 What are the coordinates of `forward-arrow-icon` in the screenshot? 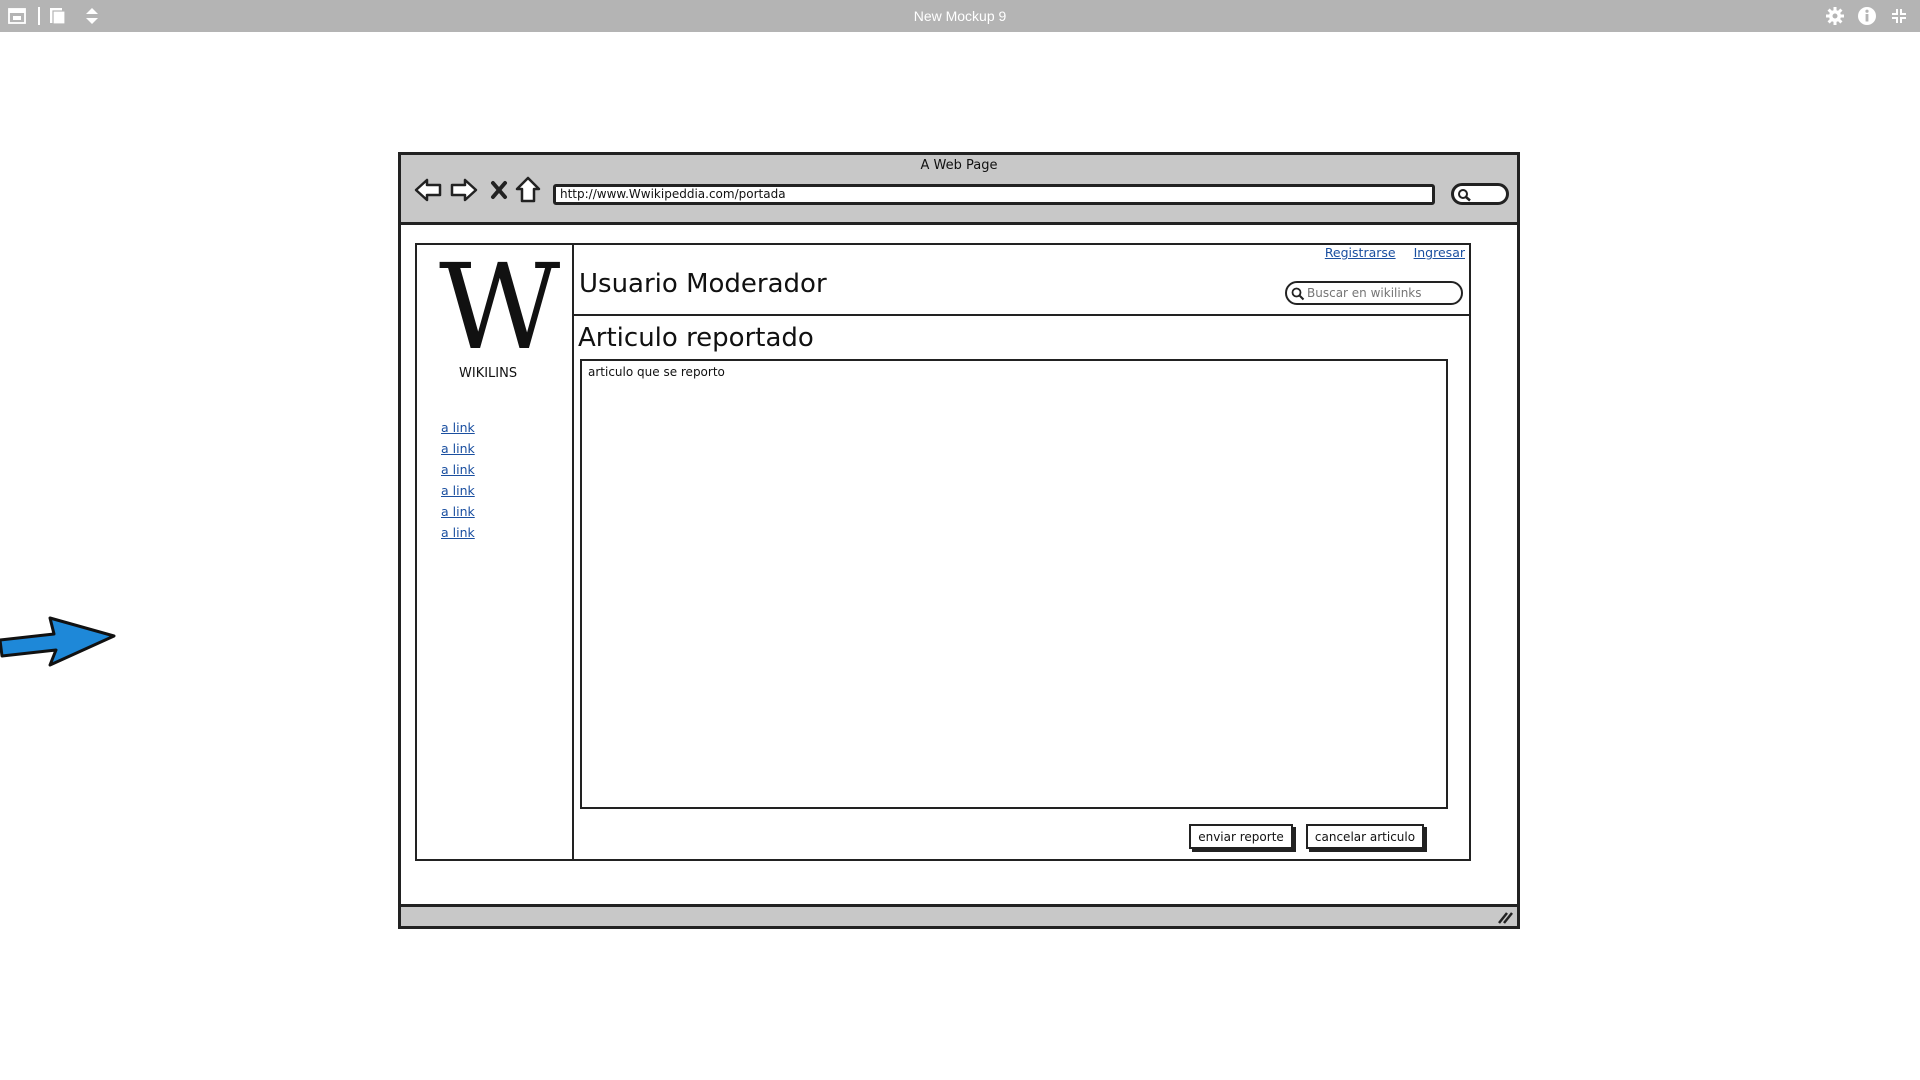 It's located at (464, 190).